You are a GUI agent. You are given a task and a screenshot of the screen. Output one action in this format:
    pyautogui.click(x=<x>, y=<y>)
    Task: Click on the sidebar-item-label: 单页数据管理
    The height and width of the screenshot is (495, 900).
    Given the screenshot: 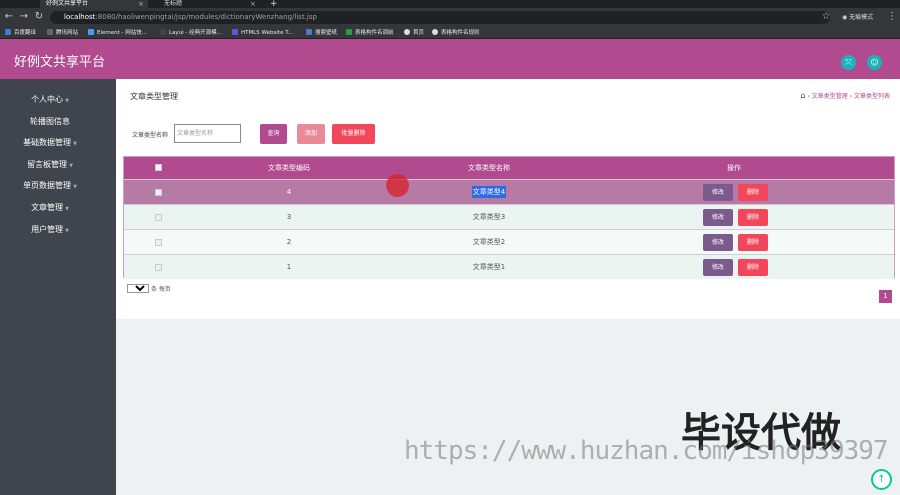 What is the action you would take?
    pyautogui.click(x=47, y=185)
    